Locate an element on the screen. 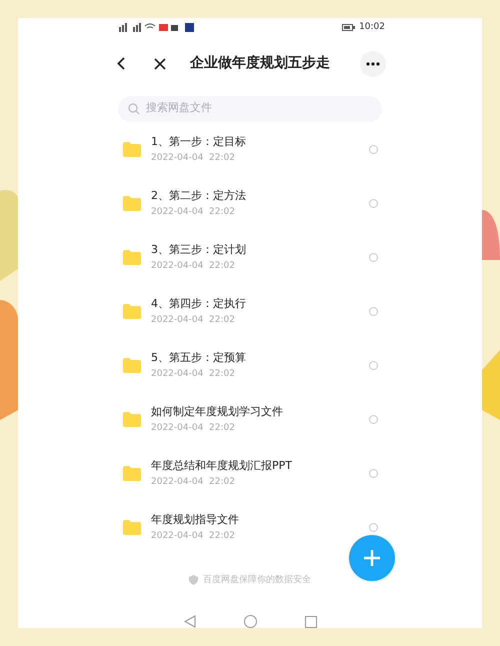 The image size is (500, 646). plus-icon is located at coordinates (372, 557).